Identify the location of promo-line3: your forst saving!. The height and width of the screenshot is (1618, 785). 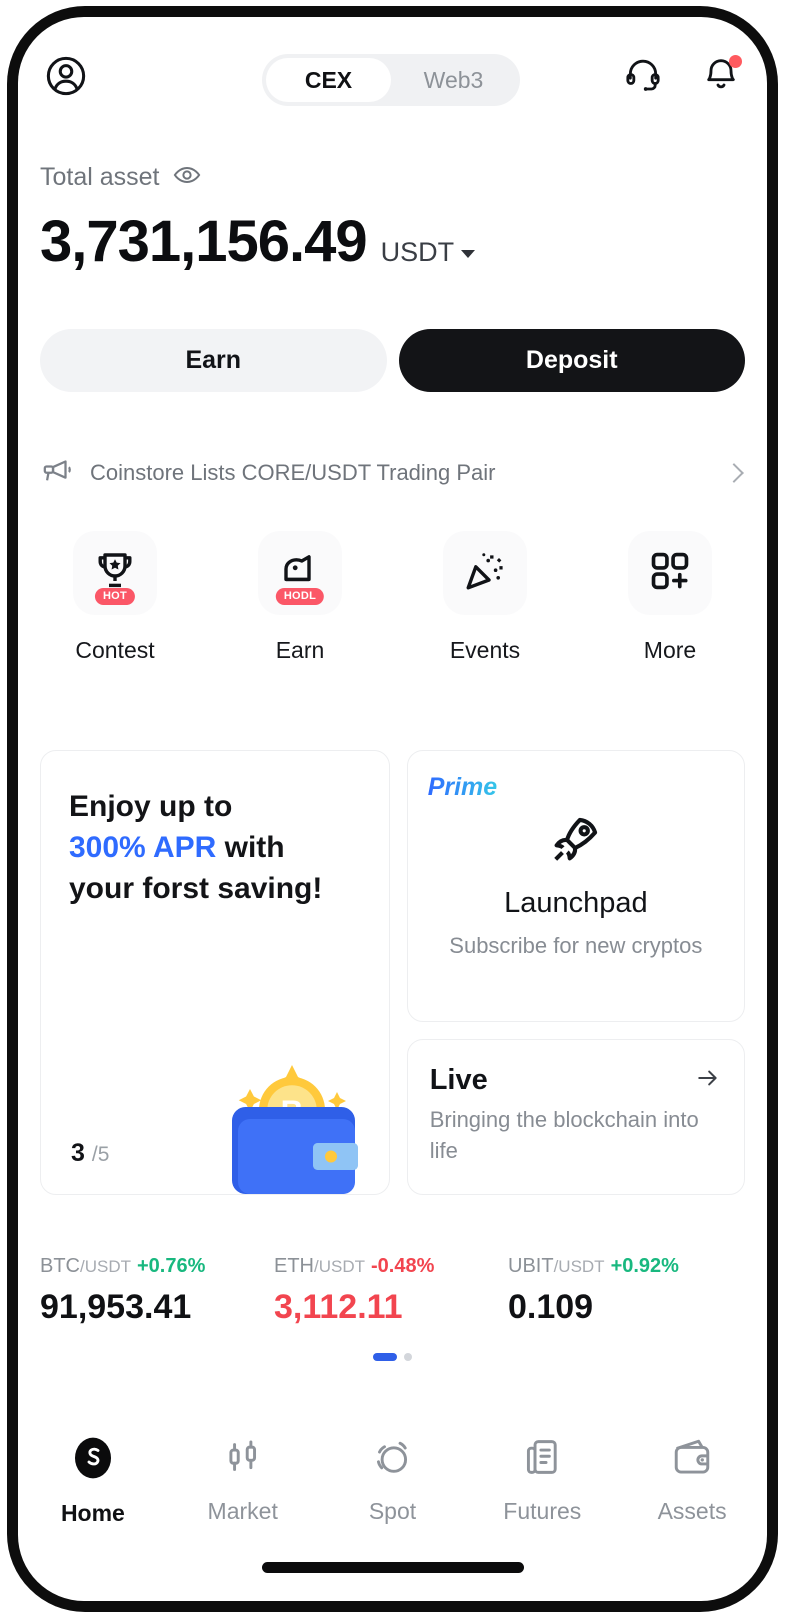
(196, 888).